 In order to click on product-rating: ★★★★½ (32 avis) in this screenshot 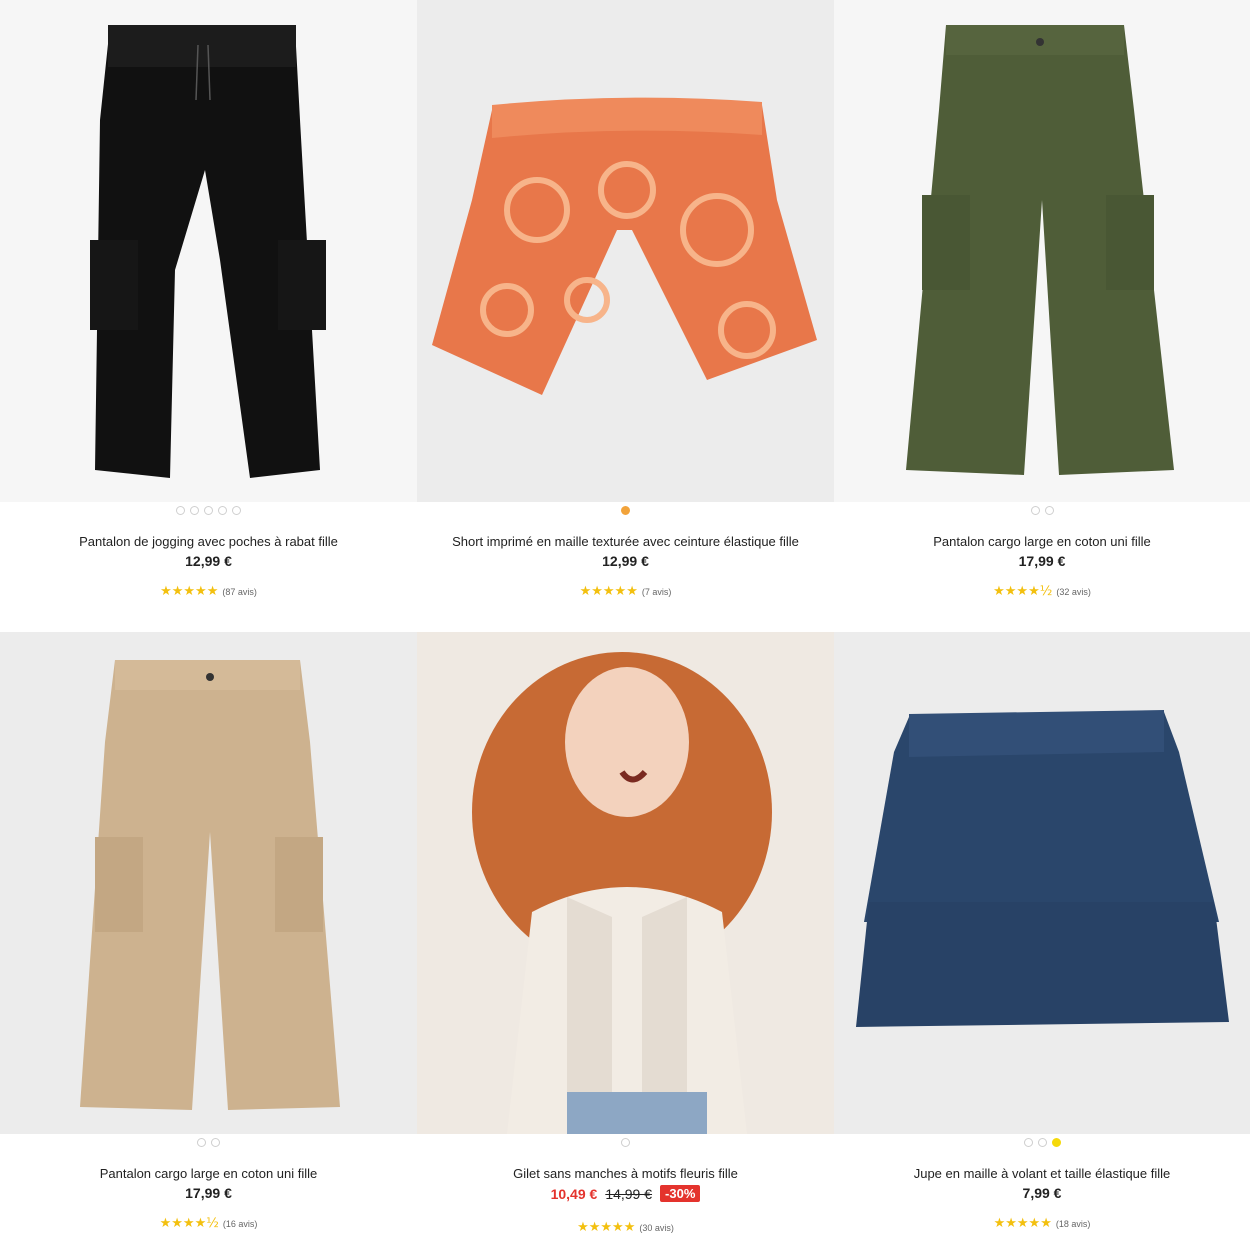, I will do `click(1042, 591)`.